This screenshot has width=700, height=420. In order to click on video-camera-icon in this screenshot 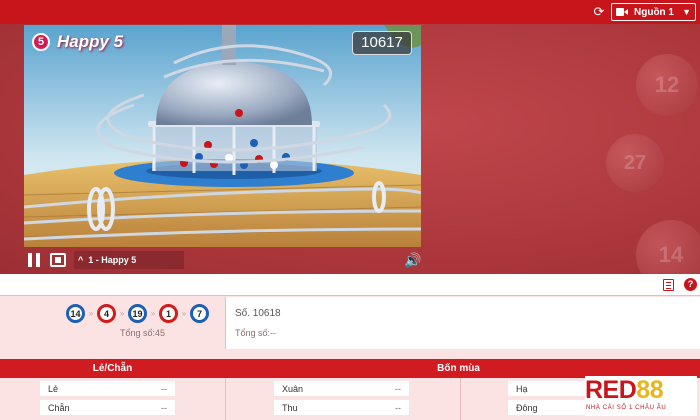, I will do `click(622, 12)`.